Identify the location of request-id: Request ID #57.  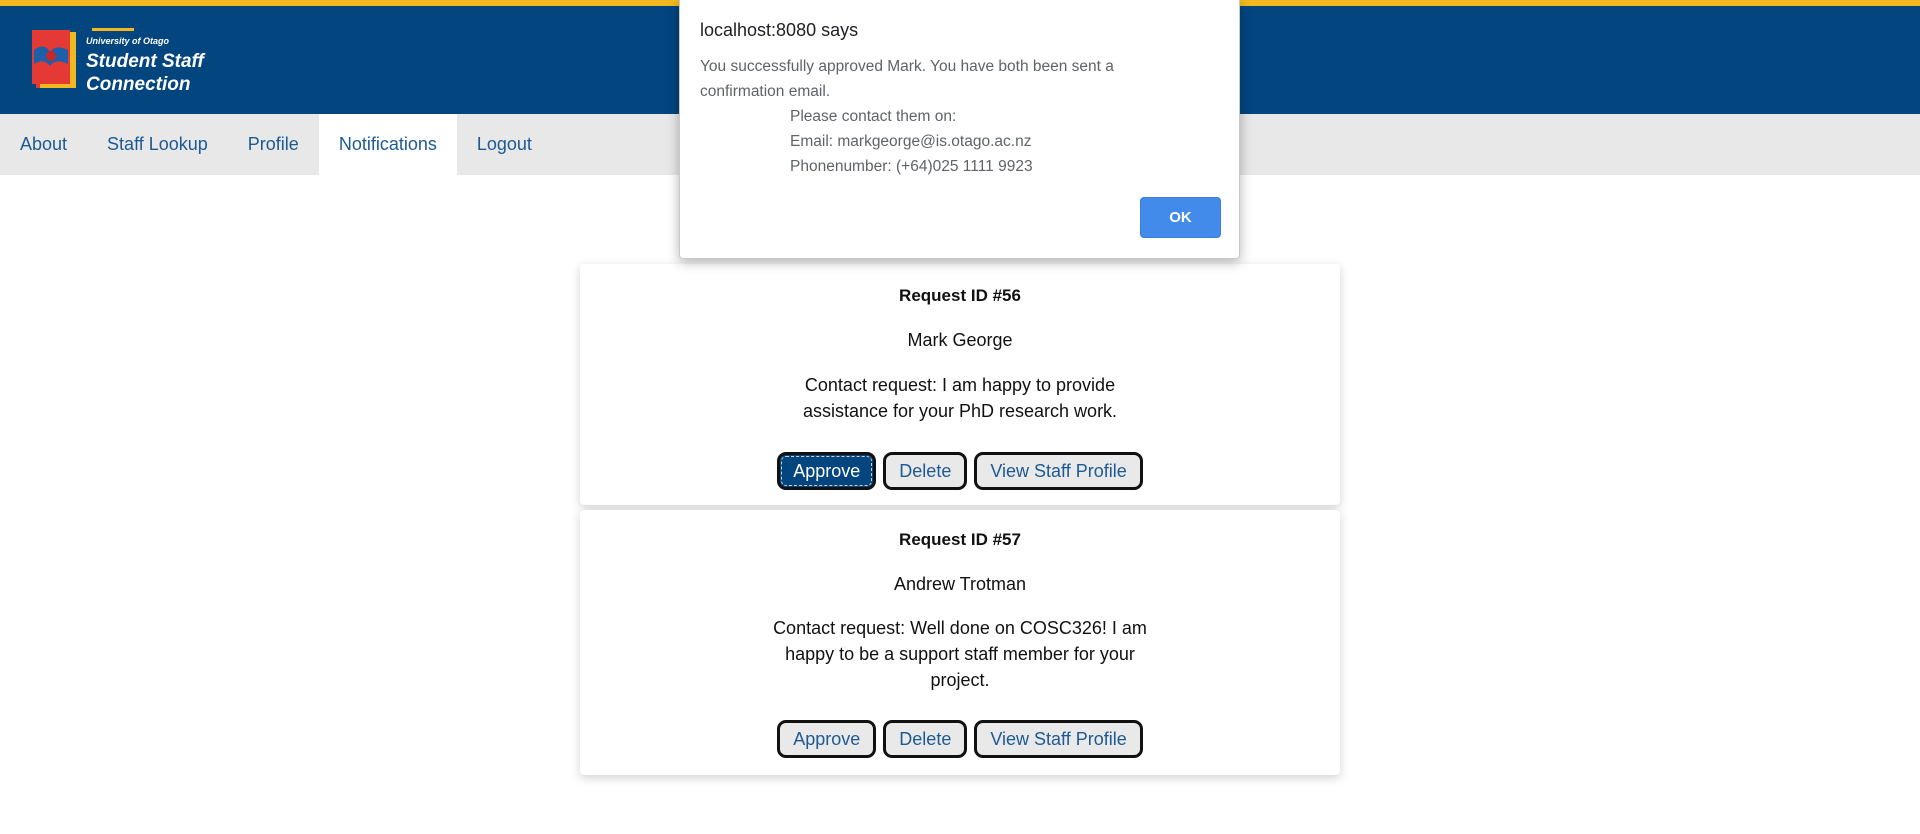
(960, 539).